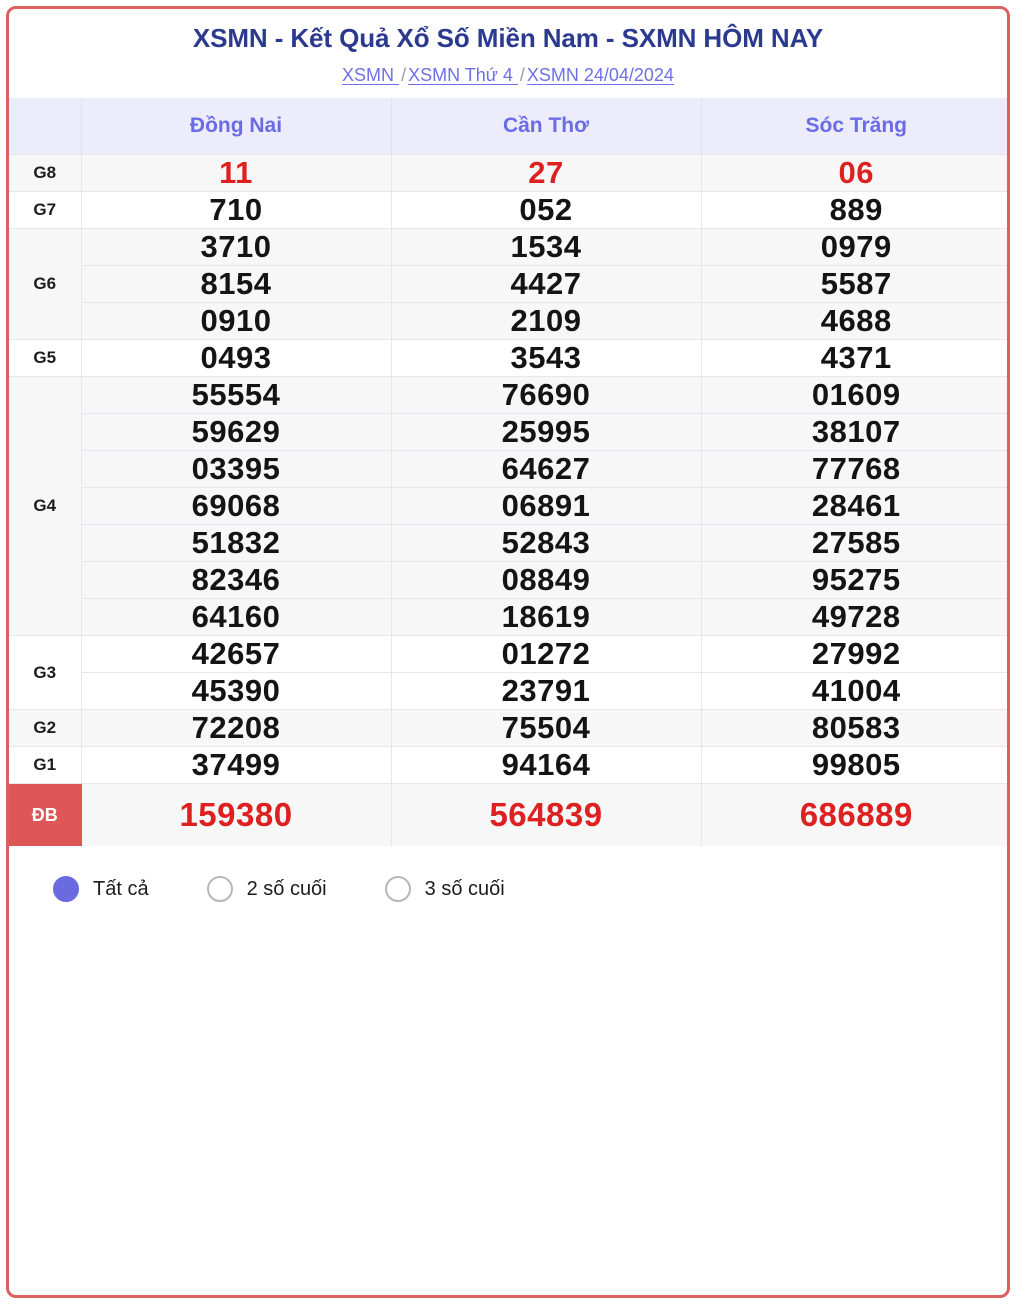  I want to click on province-header-cell: Cần Thơ, so click(546, 126).